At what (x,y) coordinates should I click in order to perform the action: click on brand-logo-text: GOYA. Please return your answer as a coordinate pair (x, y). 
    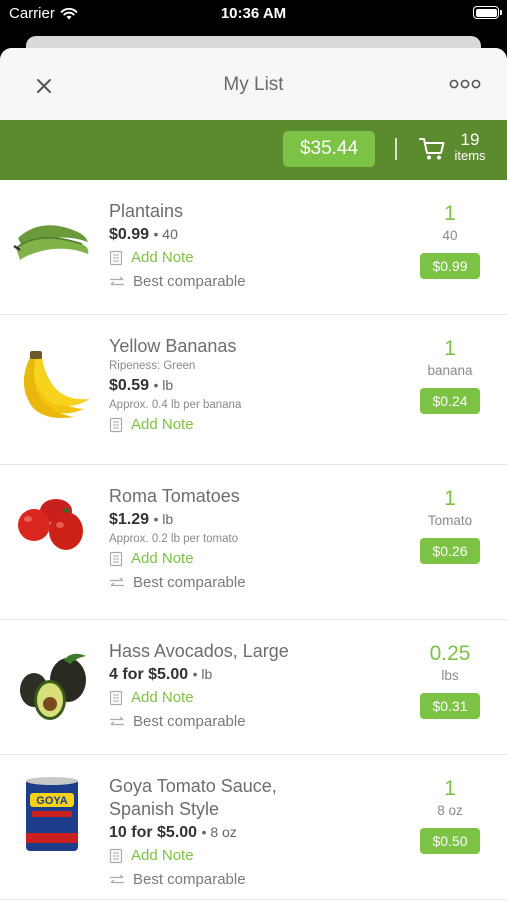
    Looking at the image, I should click on (51, 801).